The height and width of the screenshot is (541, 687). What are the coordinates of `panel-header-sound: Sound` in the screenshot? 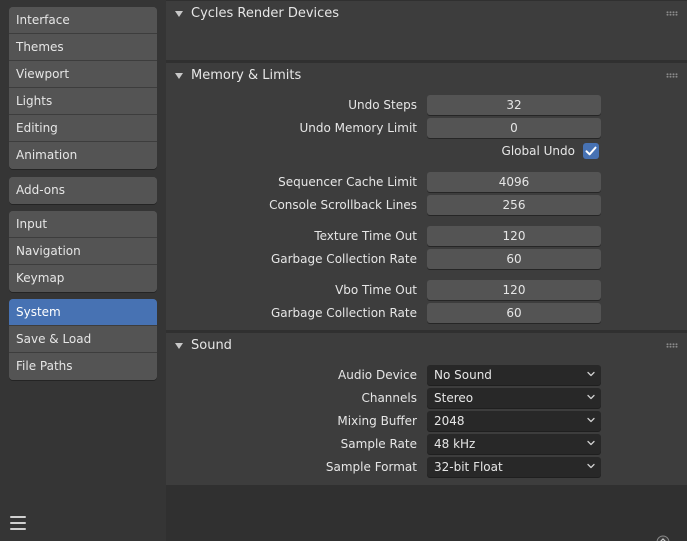 It's located at (426, 345).